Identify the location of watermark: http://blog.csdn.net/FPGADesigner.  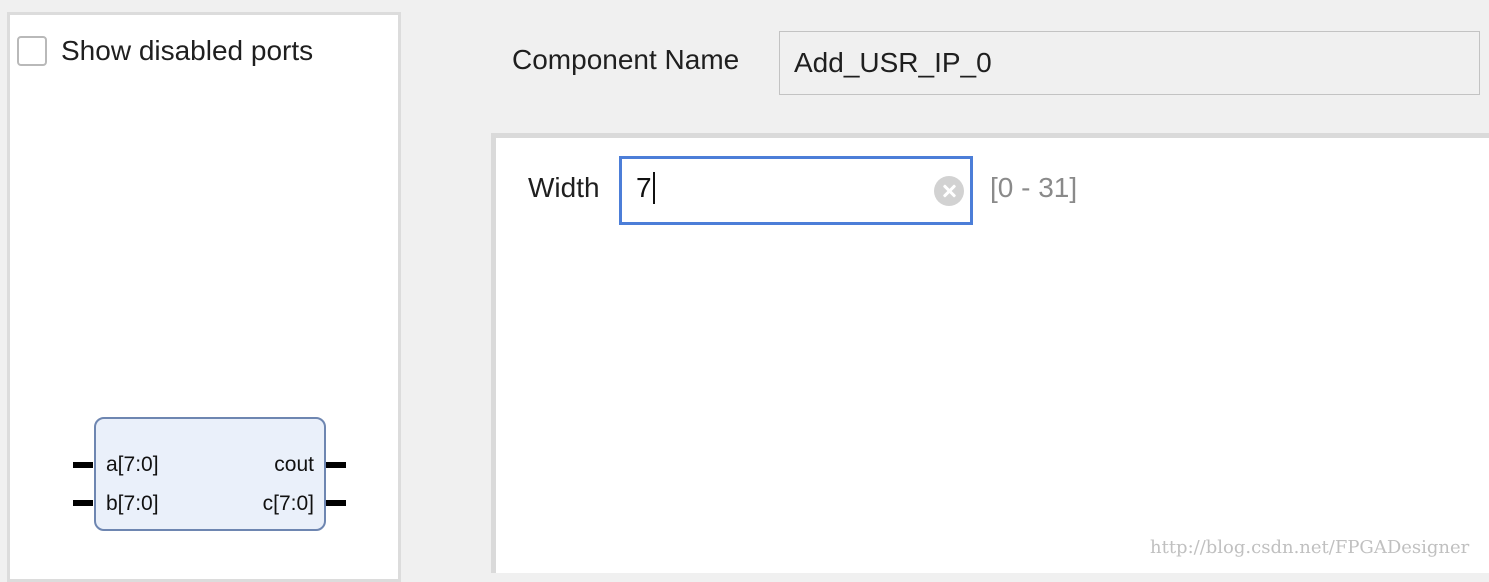
(1310, 547).